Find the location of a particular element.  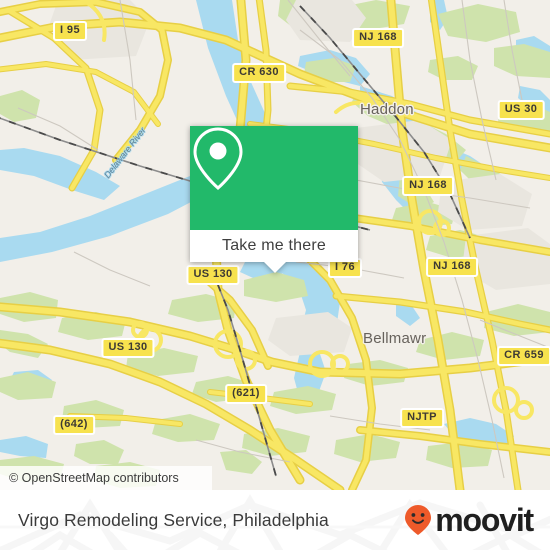

moovit-logo: moovit is located at coordinates (469, 520).